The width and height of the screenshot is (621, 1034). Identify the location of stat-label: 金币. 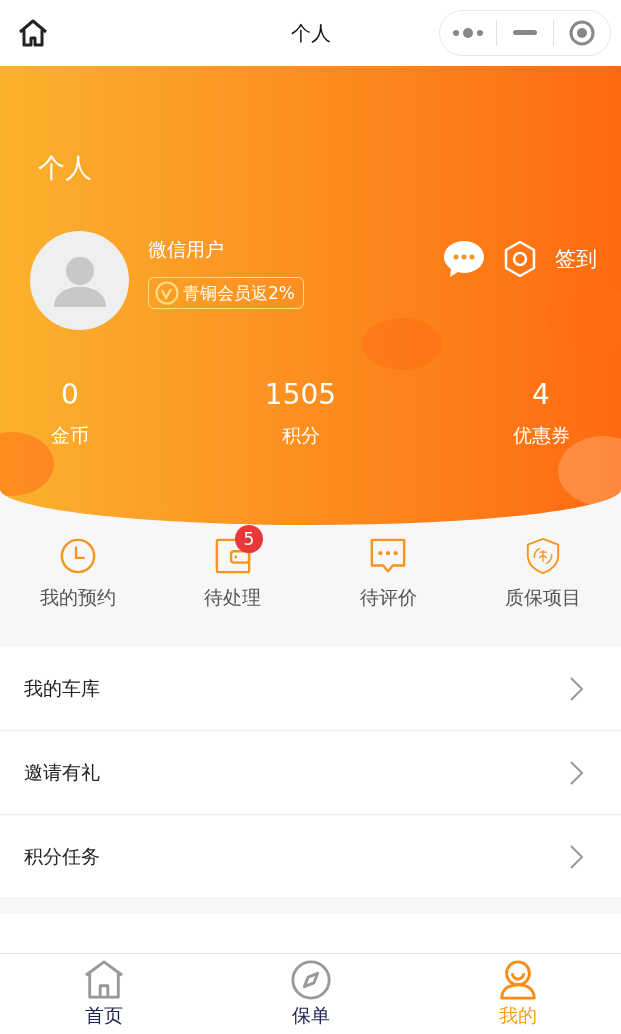
(70, 435).